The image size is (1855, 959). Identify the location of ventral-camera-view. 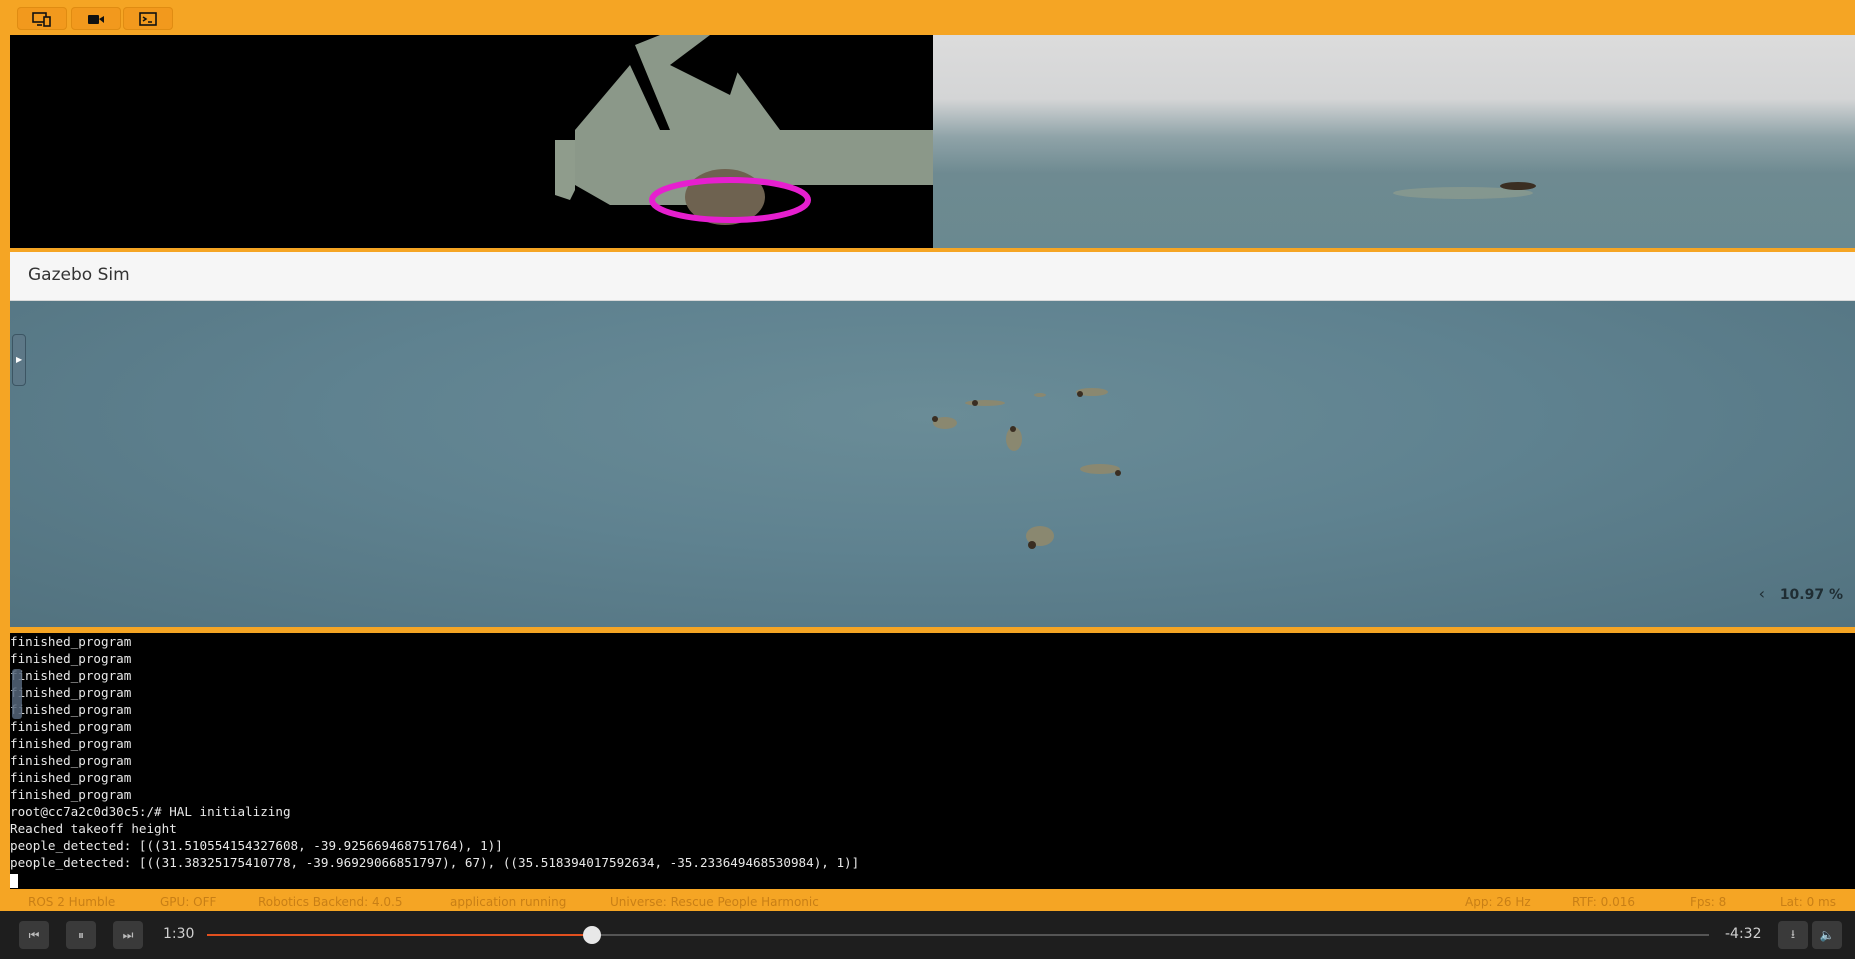
(471, 141).